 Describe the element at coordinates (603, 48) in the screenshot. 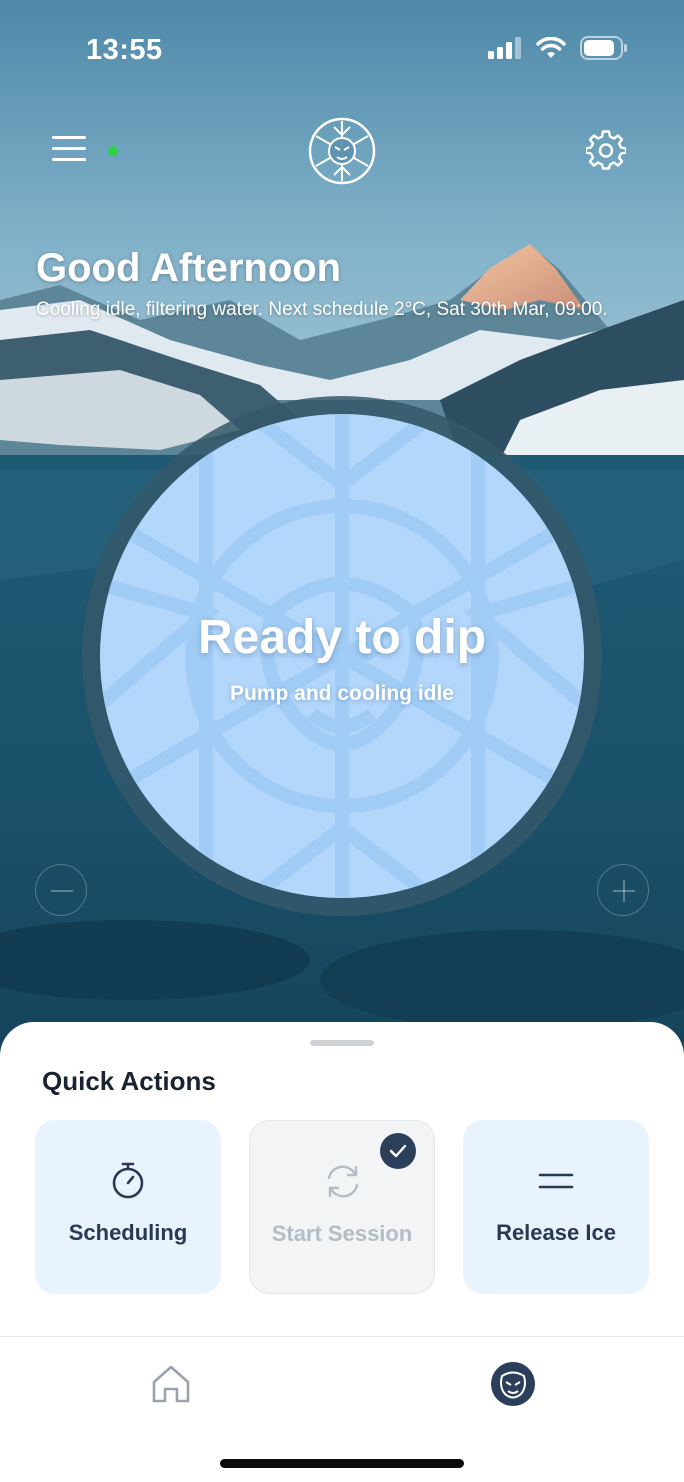

I see `battery-icon` at that location.